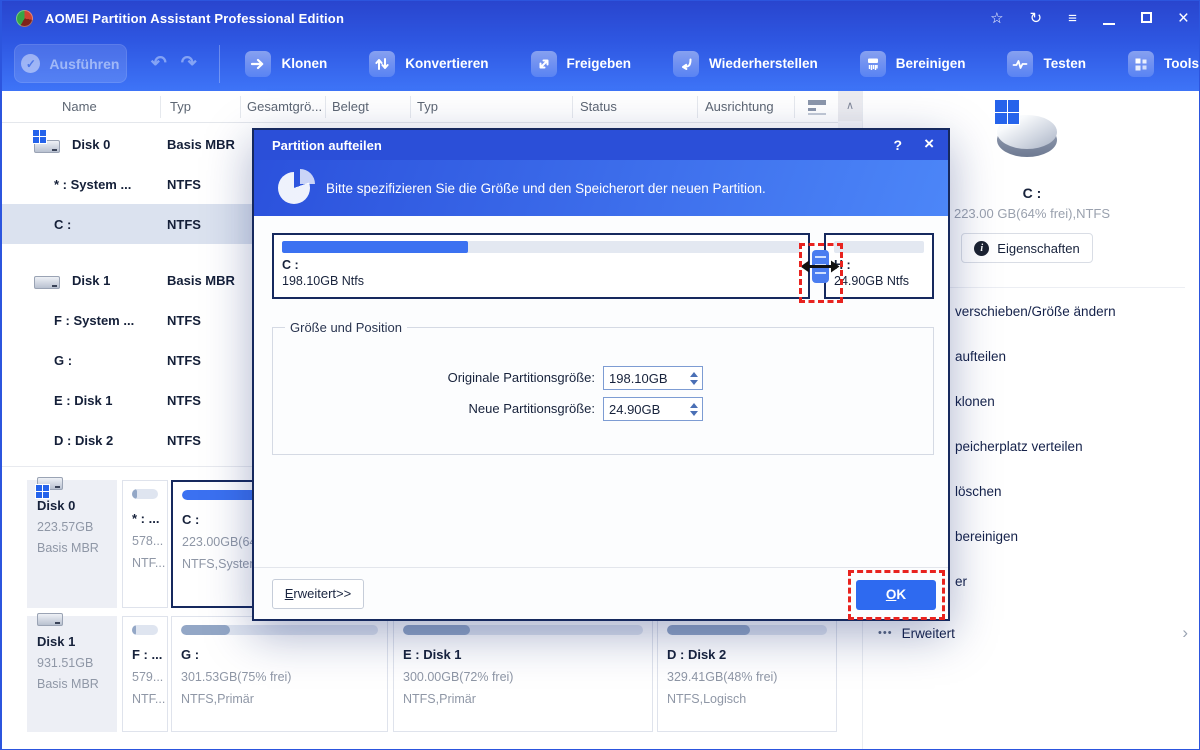 This screenshot has height=750, width=1200. Describe the element at coordinates (429, 63) in the screenshot. I see `convert-button: Konvertieren` at that location.